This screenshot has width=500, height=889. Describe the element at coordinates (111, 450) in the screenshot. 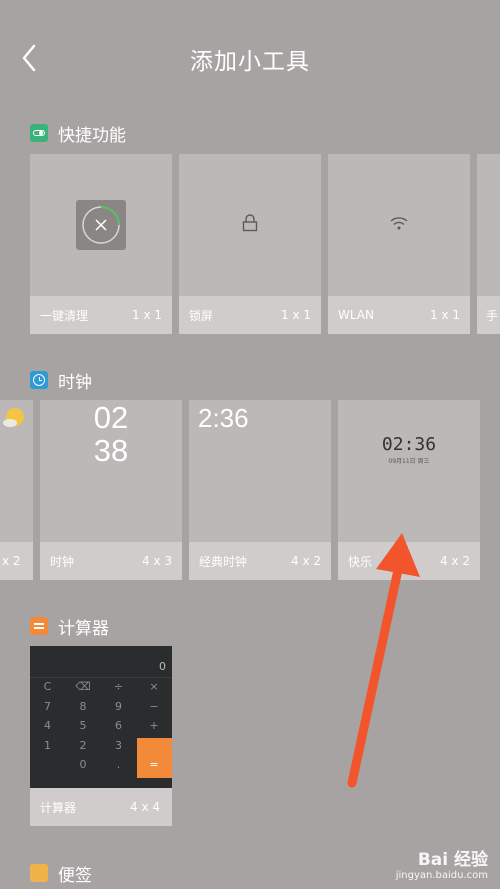

I see `clock-minute: 38` at that location.